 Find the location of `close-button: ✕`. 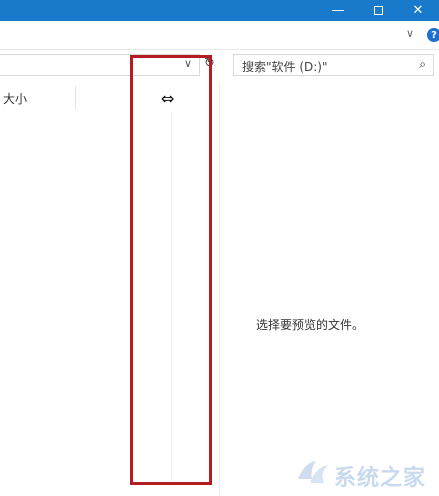

close-button: ✕ is located at coordinates (418, 10).